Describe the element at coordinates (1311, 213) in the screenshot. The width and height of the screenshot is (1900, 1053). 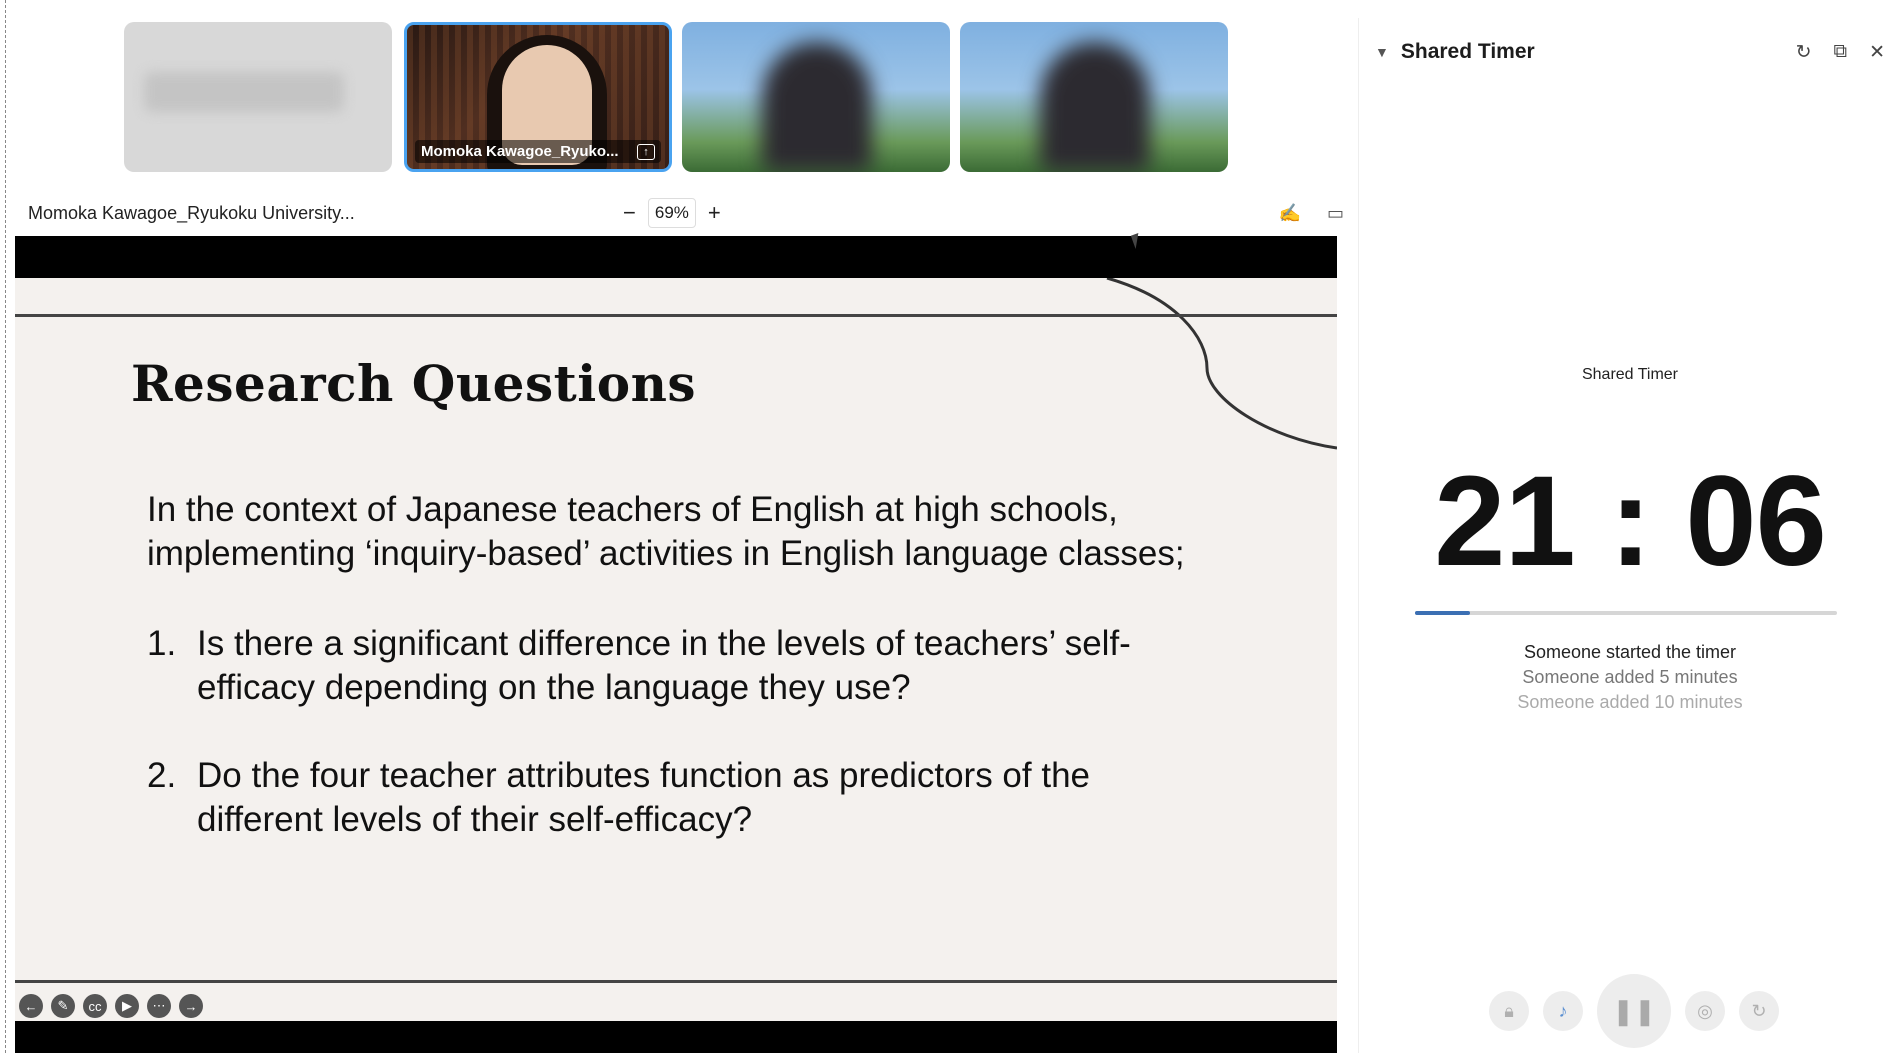
I see `share-toolbar-actions: ✍ ▭` at that location.